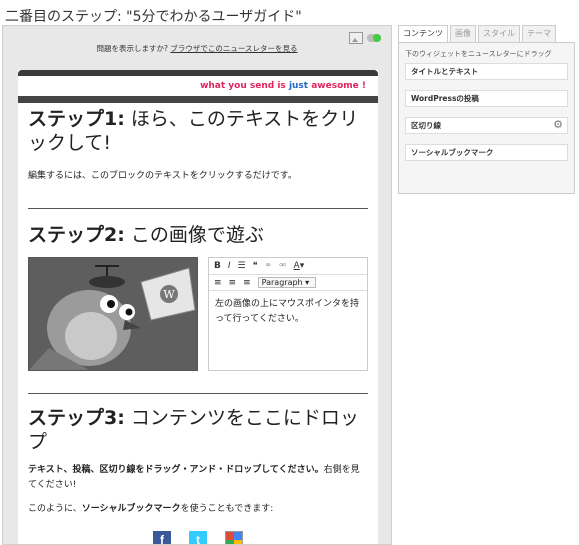 This screenshot has width=579, height=545. I want to click on tab-theme: テーマ, so click(539, 33).